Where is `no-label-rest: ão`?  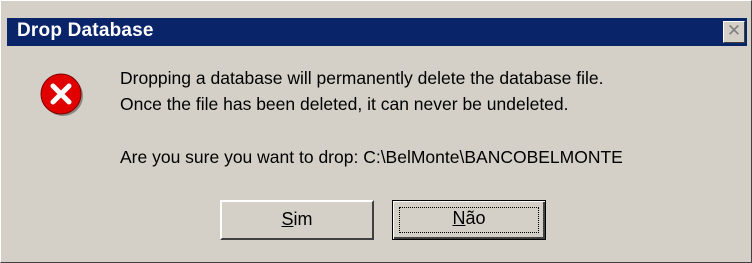
no-label-rest: ão is located at coordinates (475, 218).